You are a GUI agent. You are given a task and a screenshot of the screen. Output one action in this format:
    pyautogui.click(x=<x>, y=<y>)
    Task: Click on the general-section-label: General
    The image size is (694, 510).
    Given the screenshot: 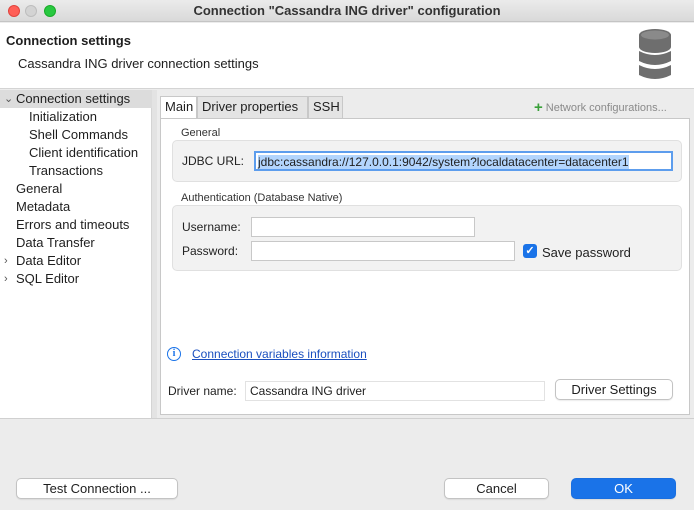 What is the action you would take?
    pyautogui.click(x=201, y=133)
    